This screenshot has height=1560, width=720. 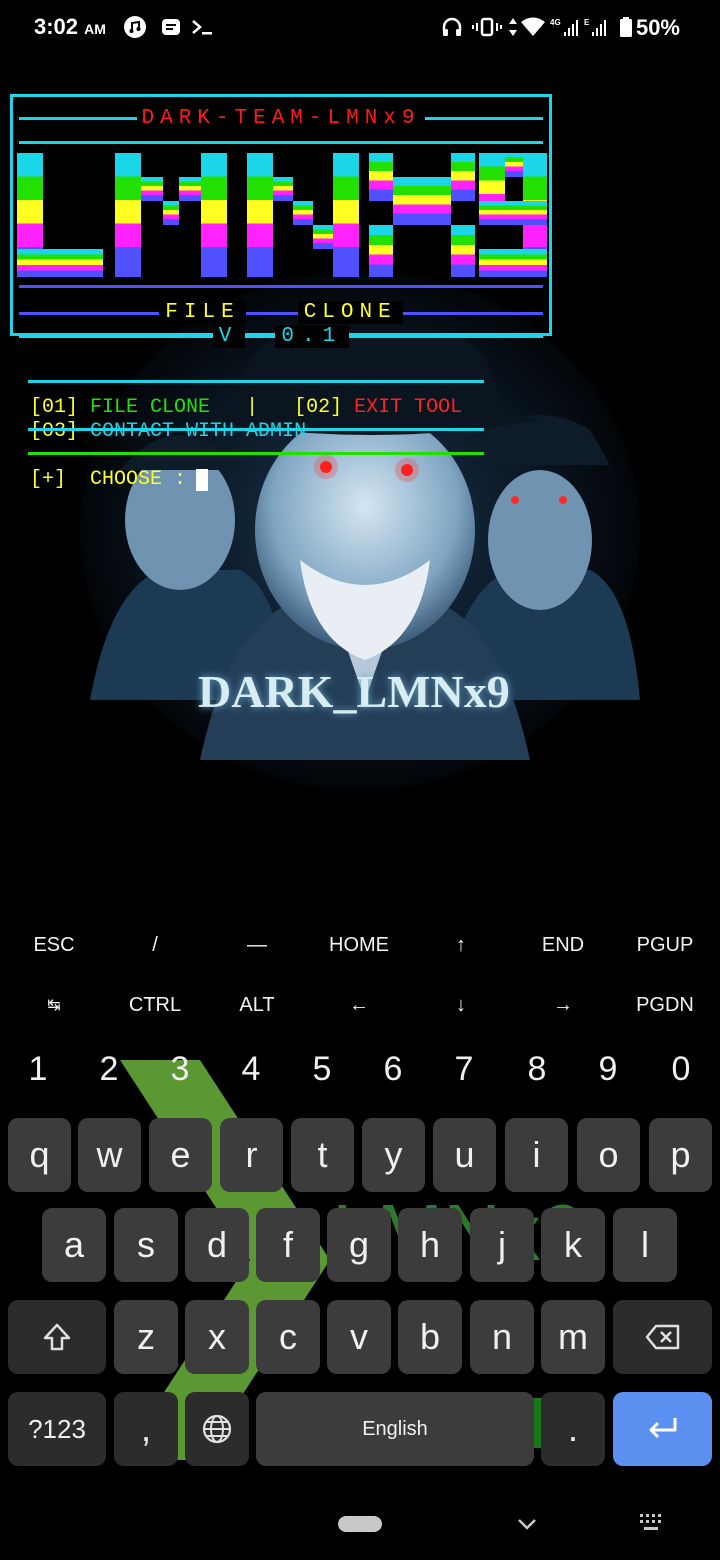 What do you see at coordinates (461, 945) in the screenshot?
I see `extra-key-up: ↑` at bounding box center [461, 945].